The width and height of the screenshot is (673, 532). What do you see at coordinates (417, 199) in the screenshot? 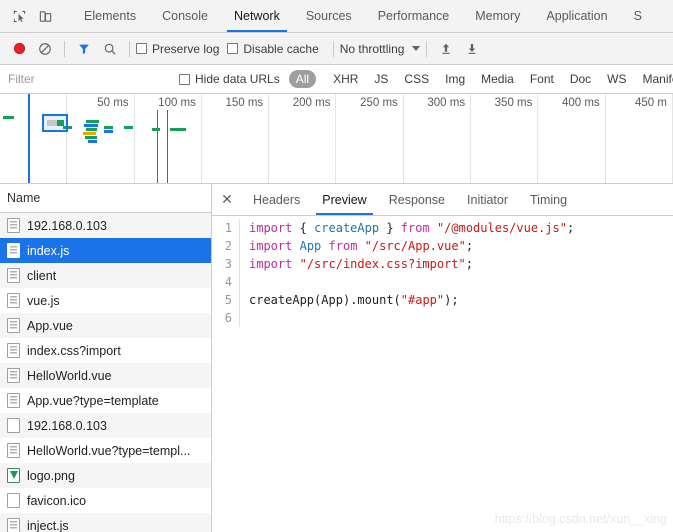
I see `tab-response: Response` at bounding box center [417, 199].